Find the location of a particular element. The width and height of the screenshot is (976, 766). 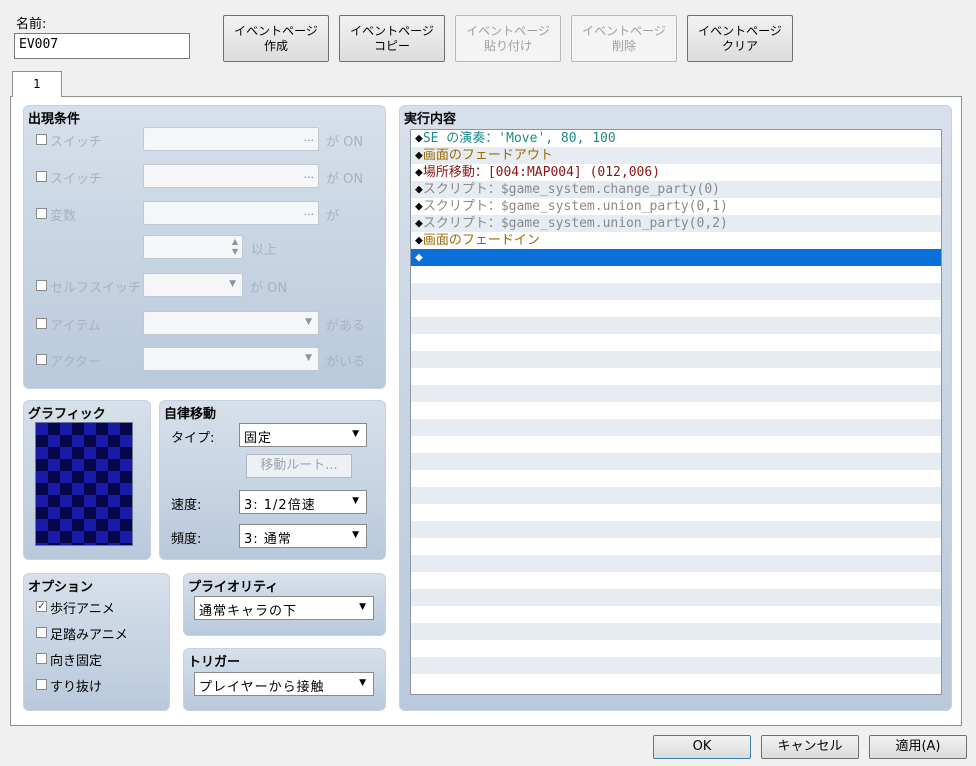

command-row: ◆スクリプト：$game_system.change_party(0) is located at coordinates (676, 189).